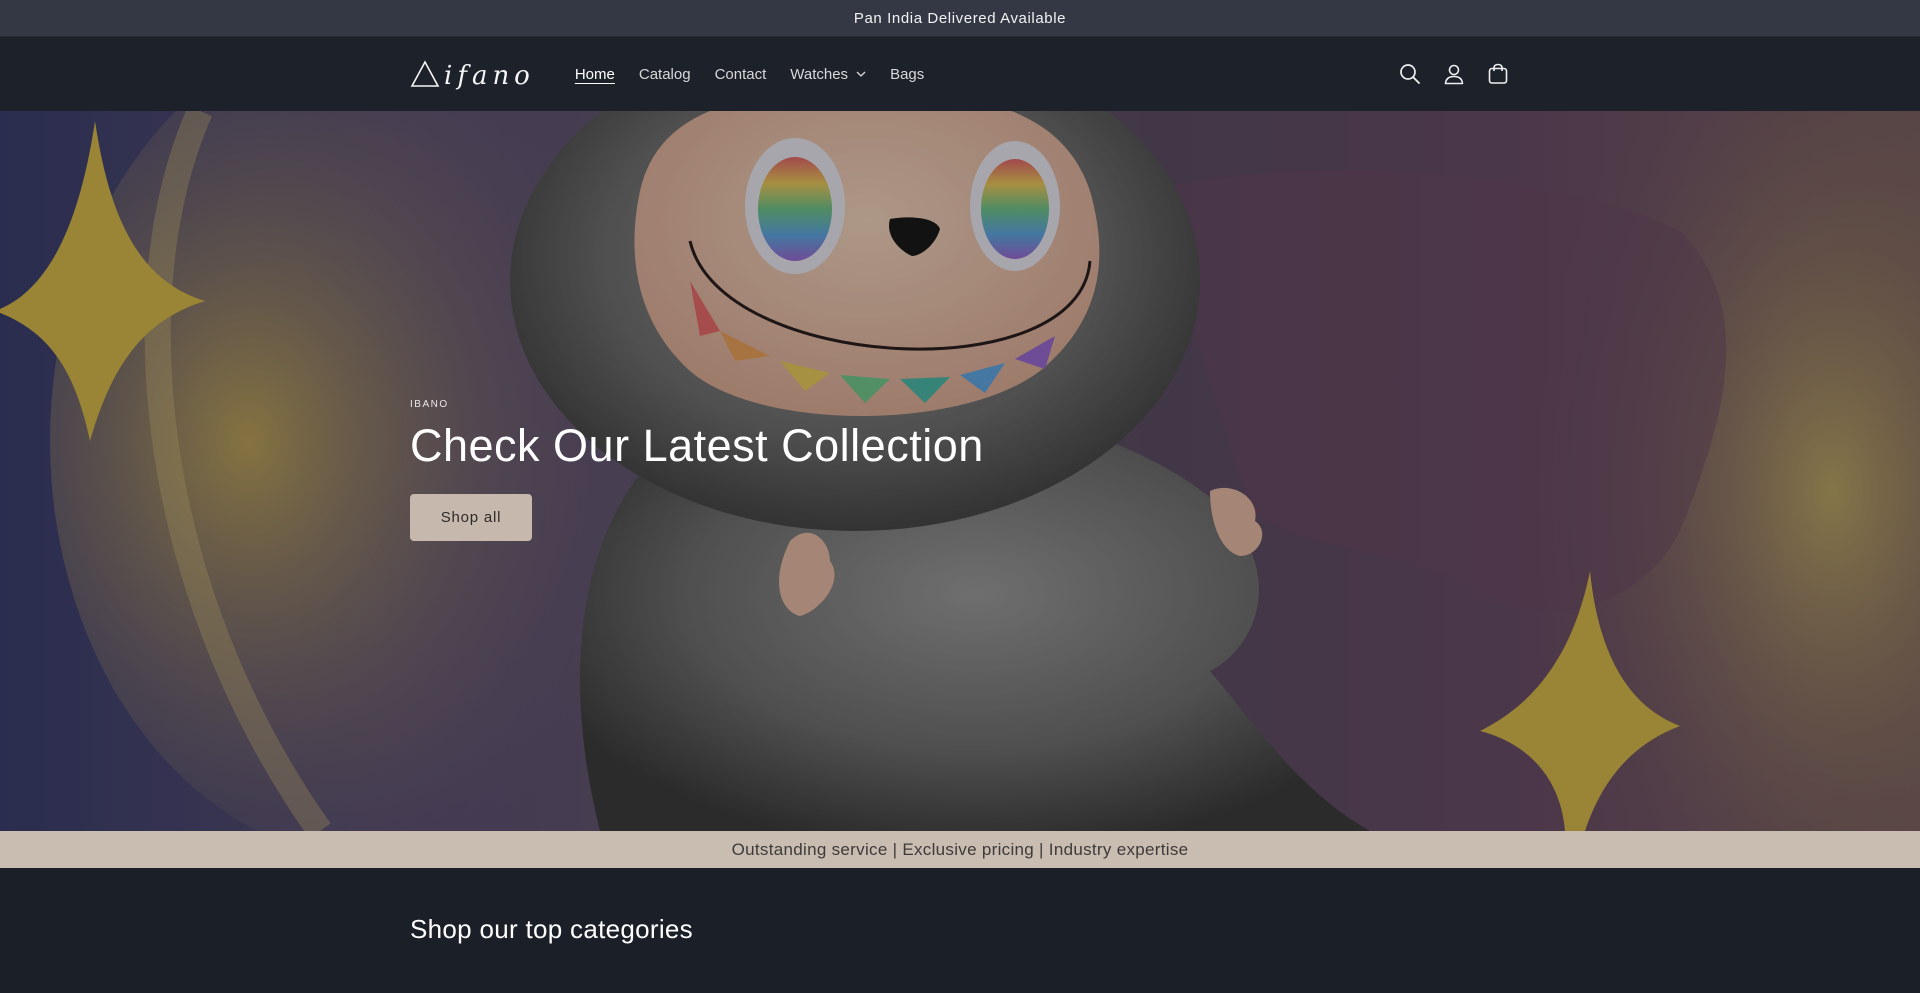 This screenshot has height=993, width=1920. What do you see at coordinates (1498, 74) in the screenshot?
I see `cart-icon` at bounding box center [1498, 74].